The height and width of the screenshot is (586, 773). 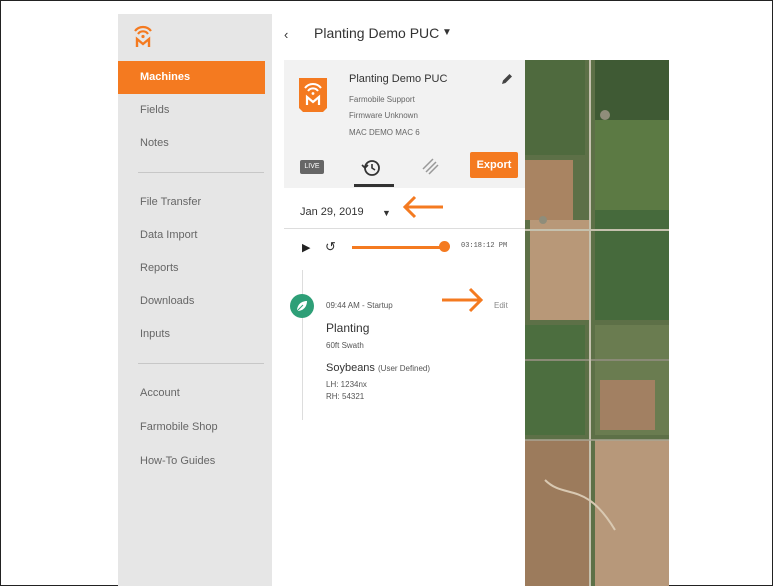 What do you see at coordinates (195, 268) in the screenshot?
I see `sidebar-item-reports: Reports` at bounding box center [195, 268].